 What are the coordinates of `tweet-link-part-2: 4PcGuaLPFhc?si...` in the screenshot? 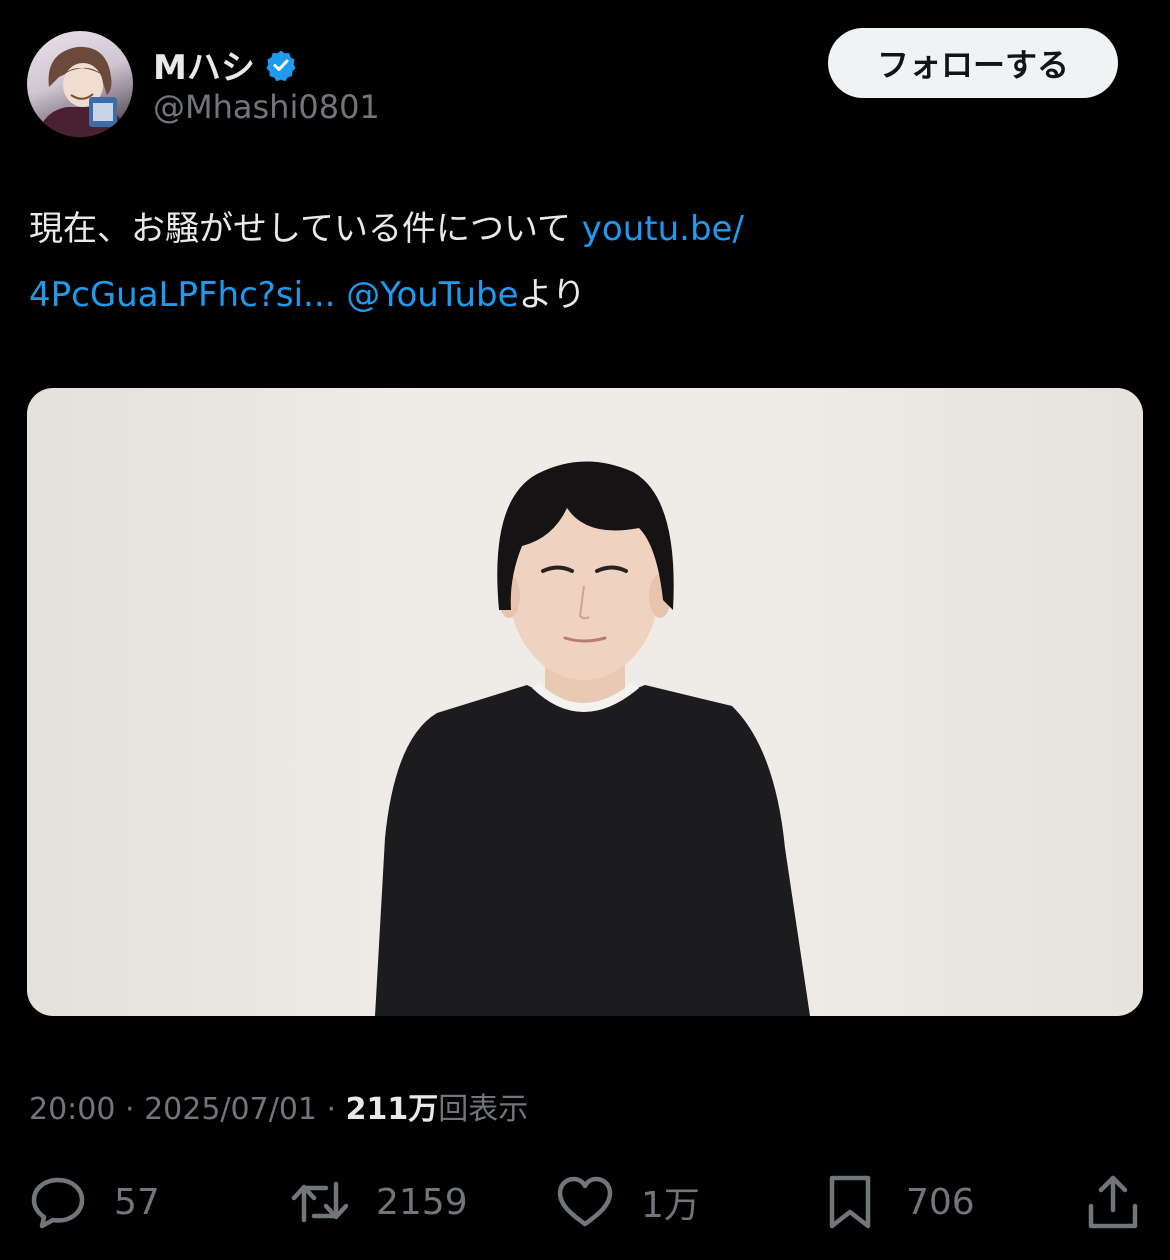 It's located at (182, 295).